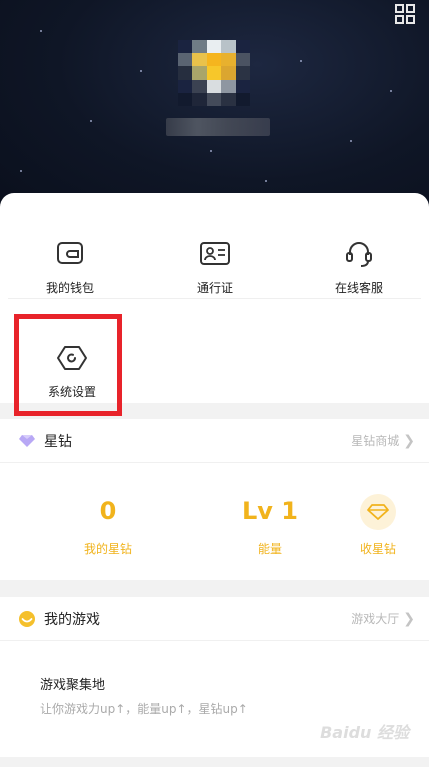  Describe the element at coordinates (69, 288) in the screenshot. I see `wallet-label: 我的钱包` at that location.